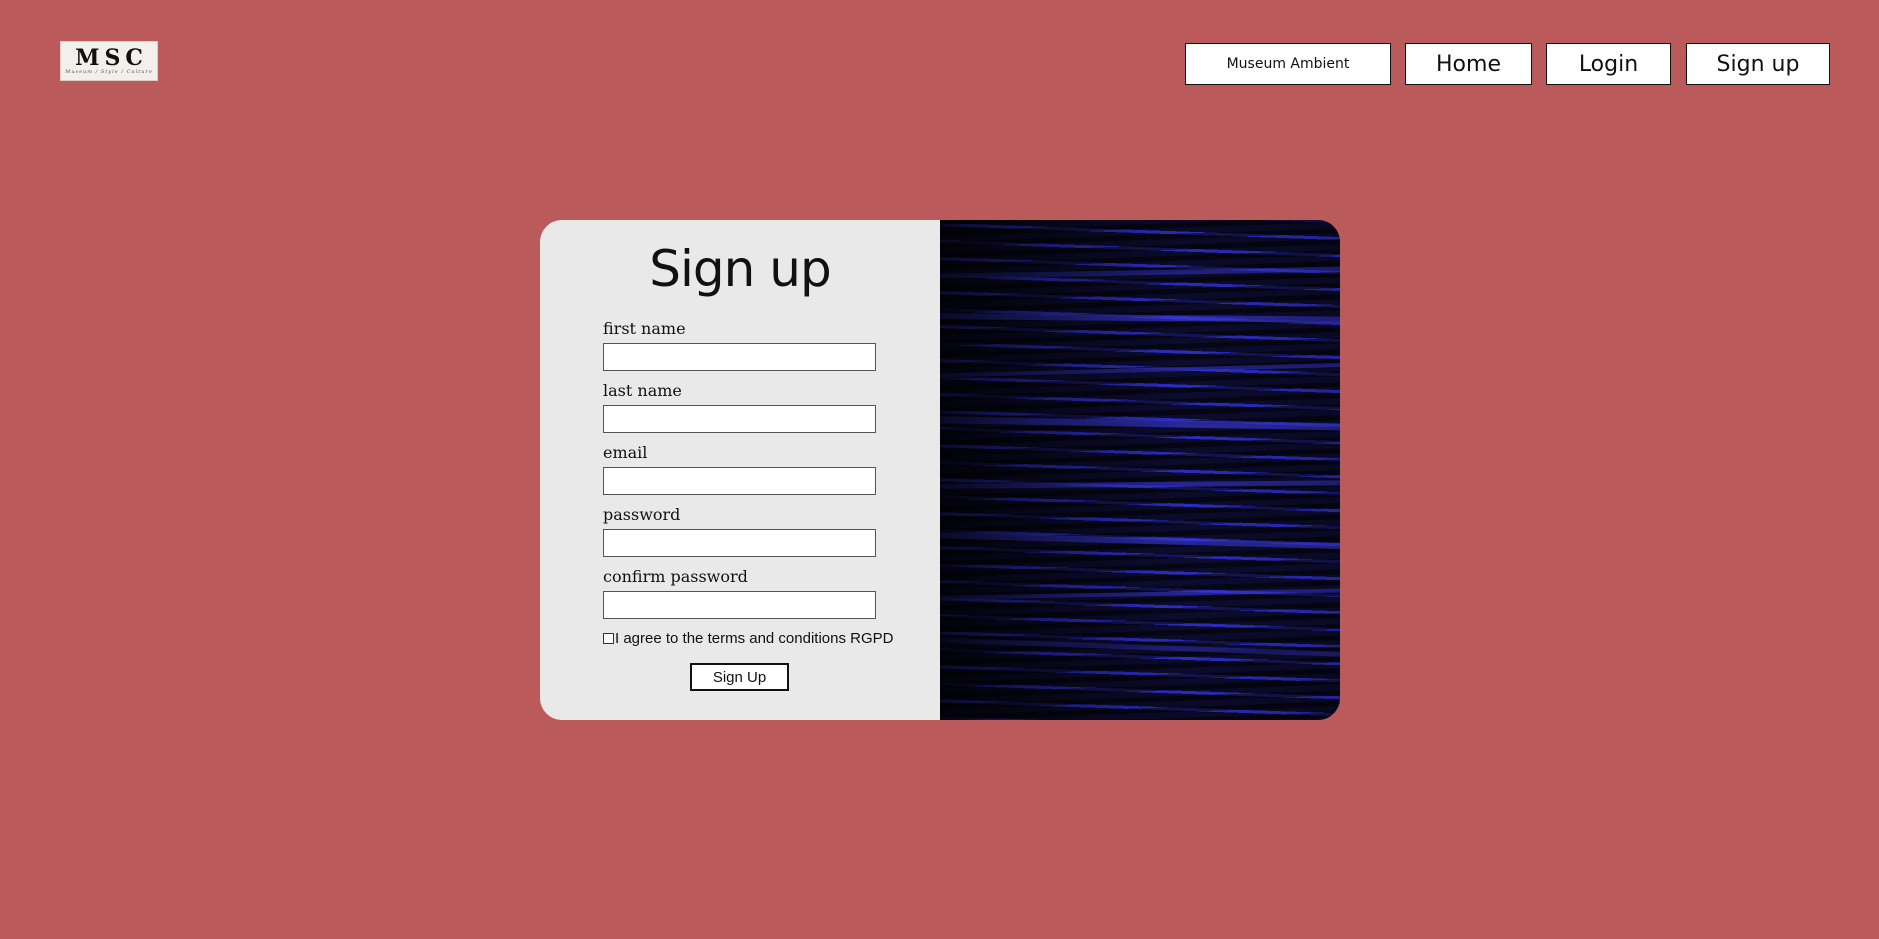  Describe the element at coordinates (754, 638) in the screenshot. I see `terms-label: I agree to the terms and conditions RGPD` at that location.